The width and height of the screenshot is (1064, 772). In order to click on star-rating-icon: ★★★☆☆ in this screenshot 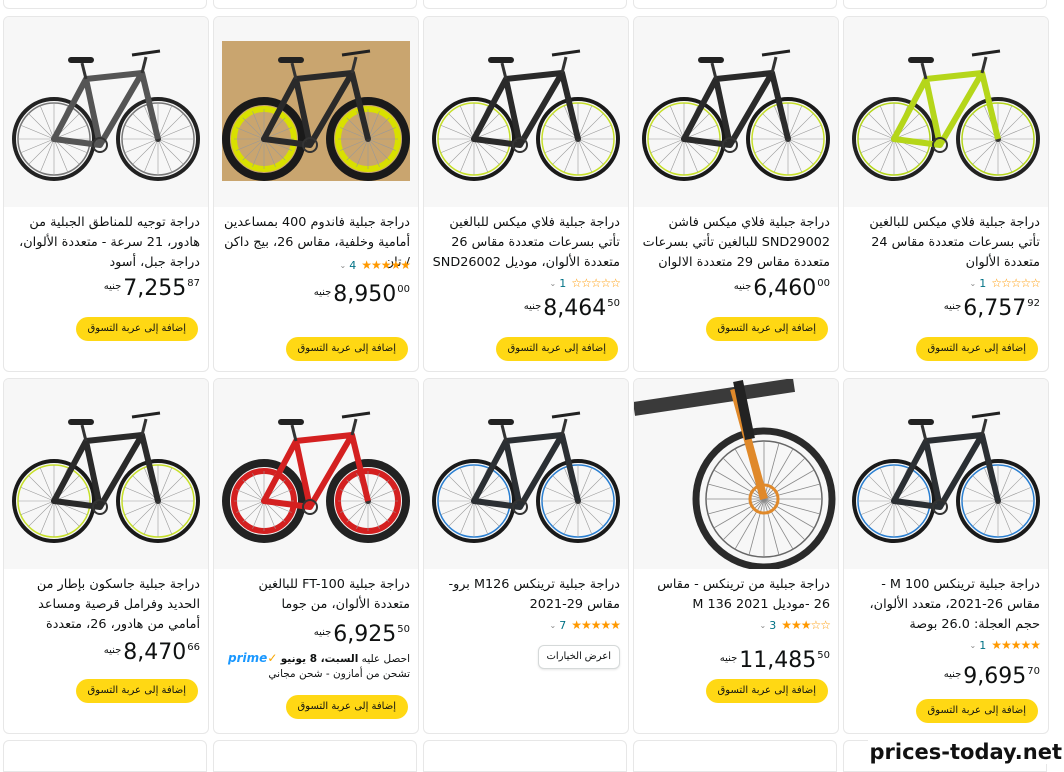, I will do `click(805, 625)`.